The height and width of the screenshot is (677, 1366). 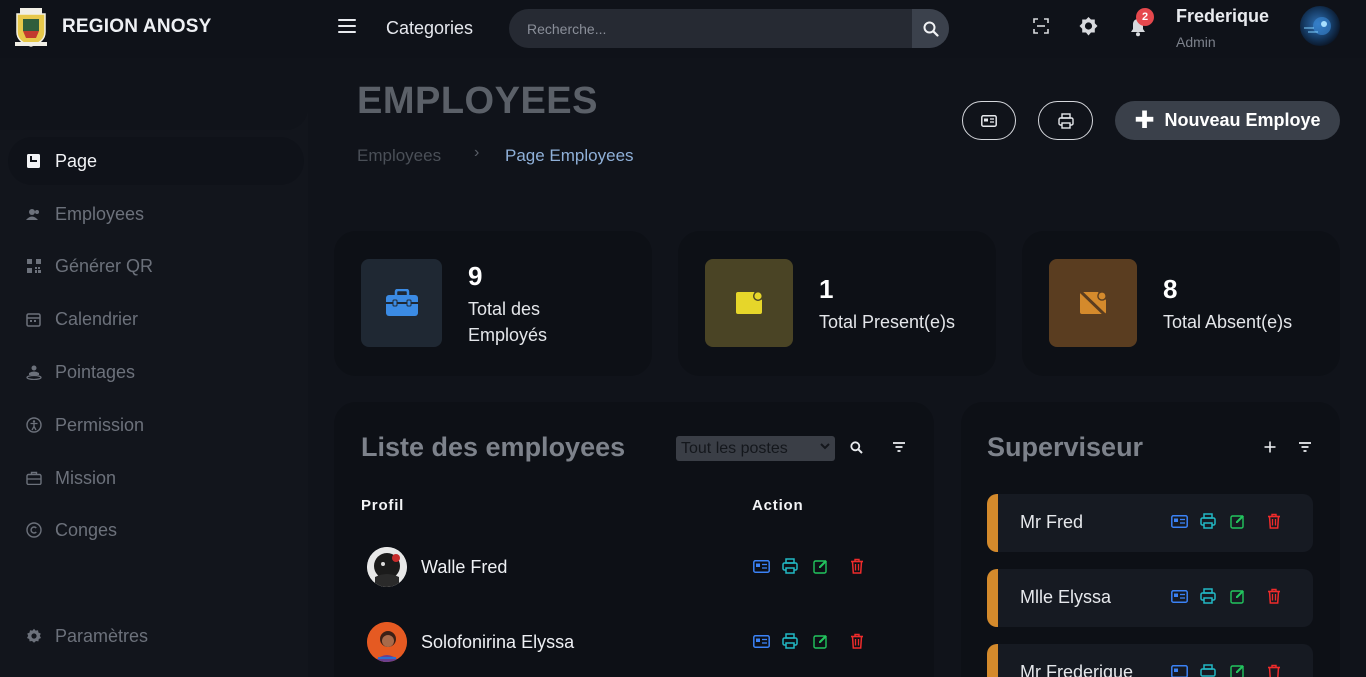 I want to click on notification-badge: 2, so click(x=1145, y=17).